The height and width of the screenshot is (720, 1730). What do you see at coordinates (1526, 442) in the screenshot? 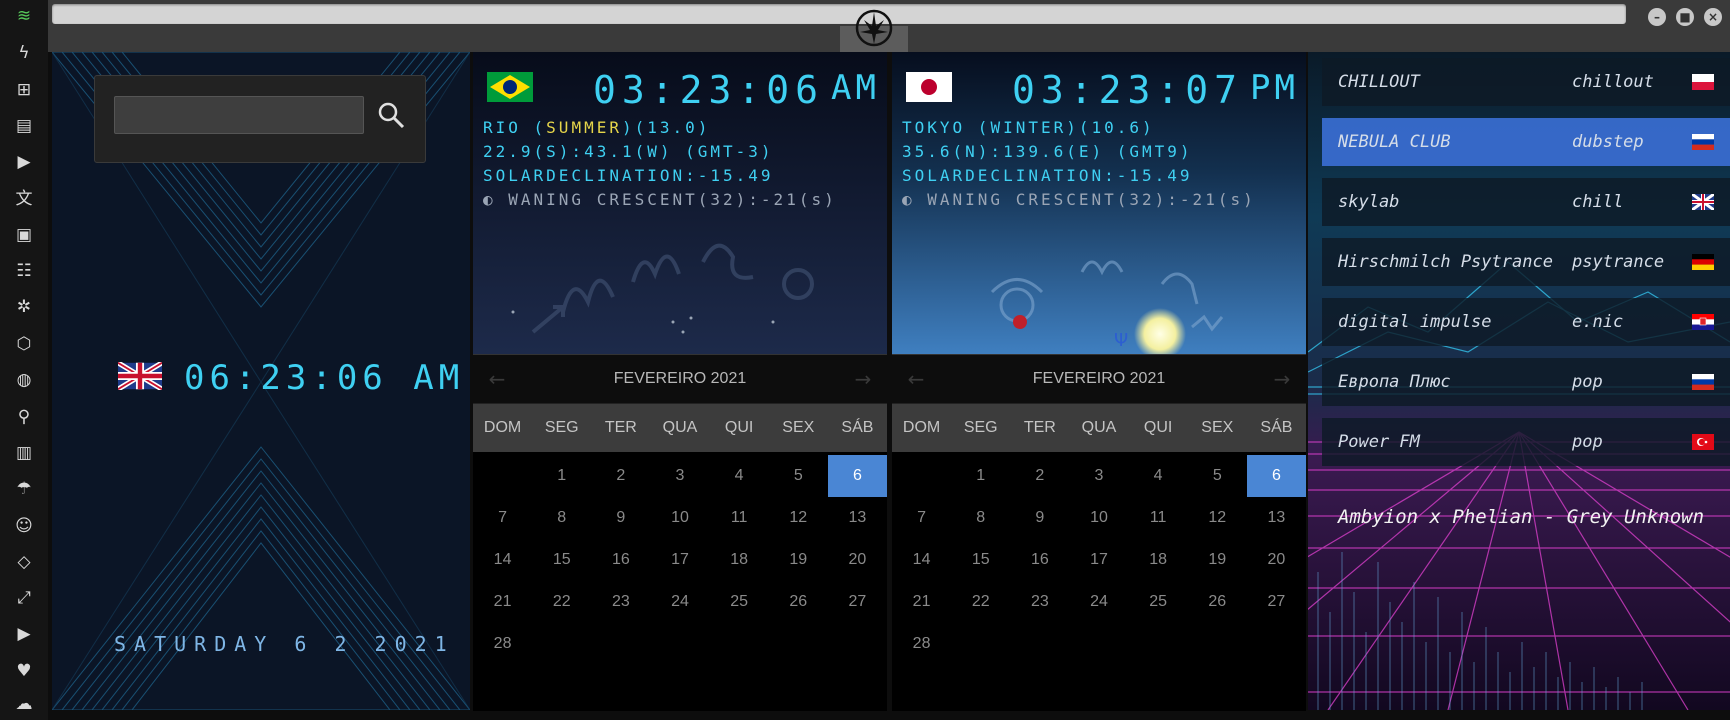
I see `radio-station-row: Power FM pop` at bounding box center [1526, 442].